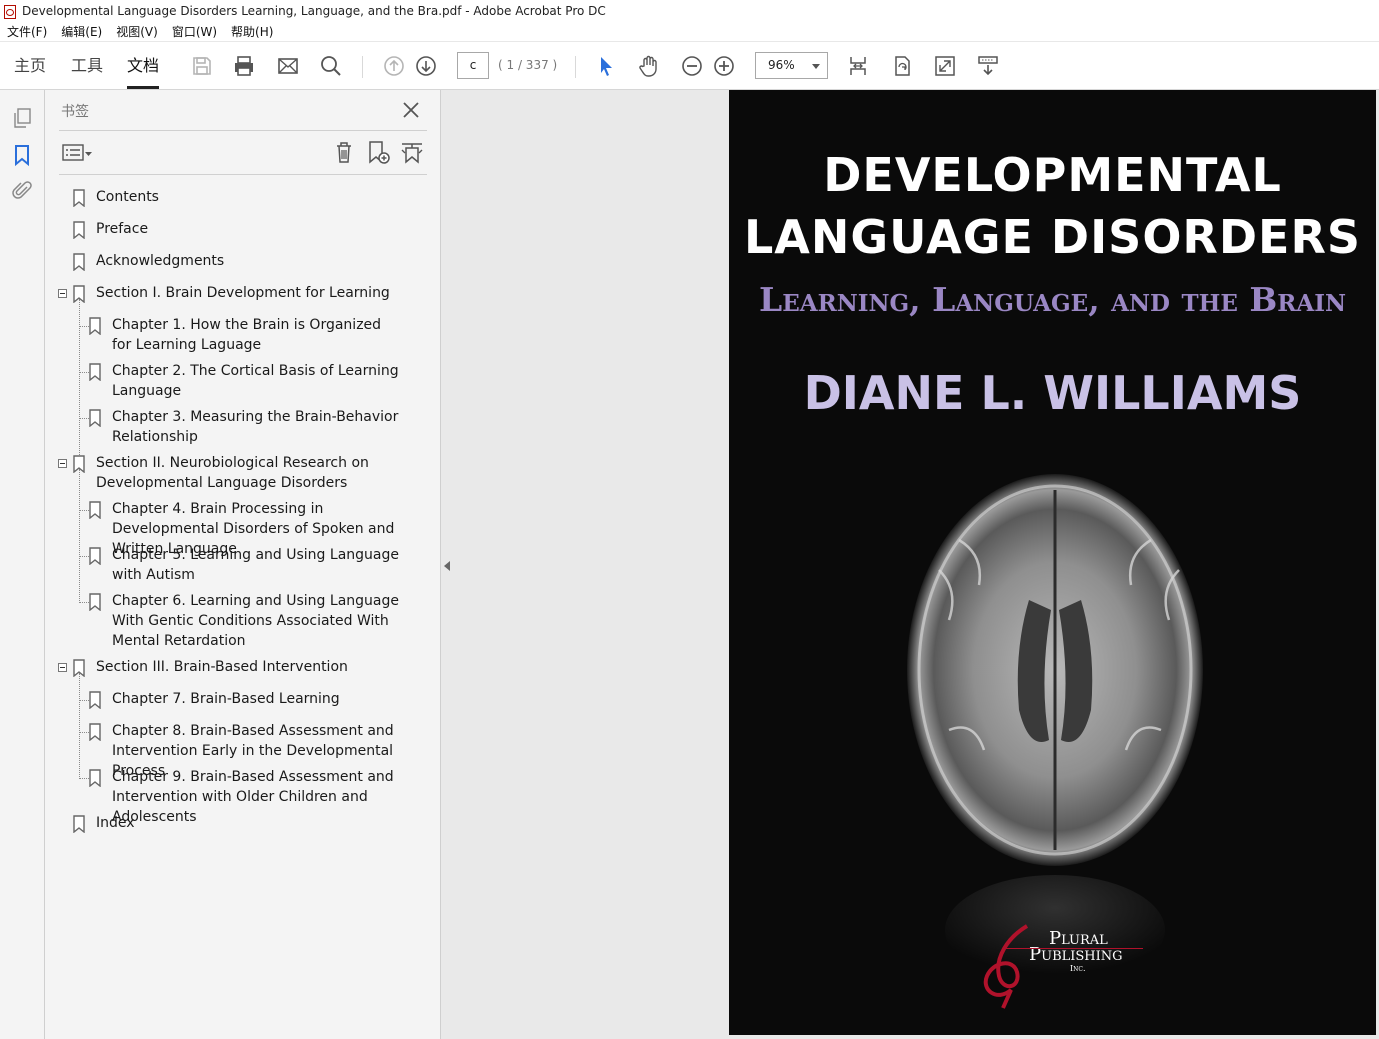 This screenshot has width=1379, height=1039. Describe the element at coordinates (689, 32) in the screenshot. I see `menu-bar: 文件(F) 编辑(E) 视图(V) 窗口(W) 帮助(H)` at that location.